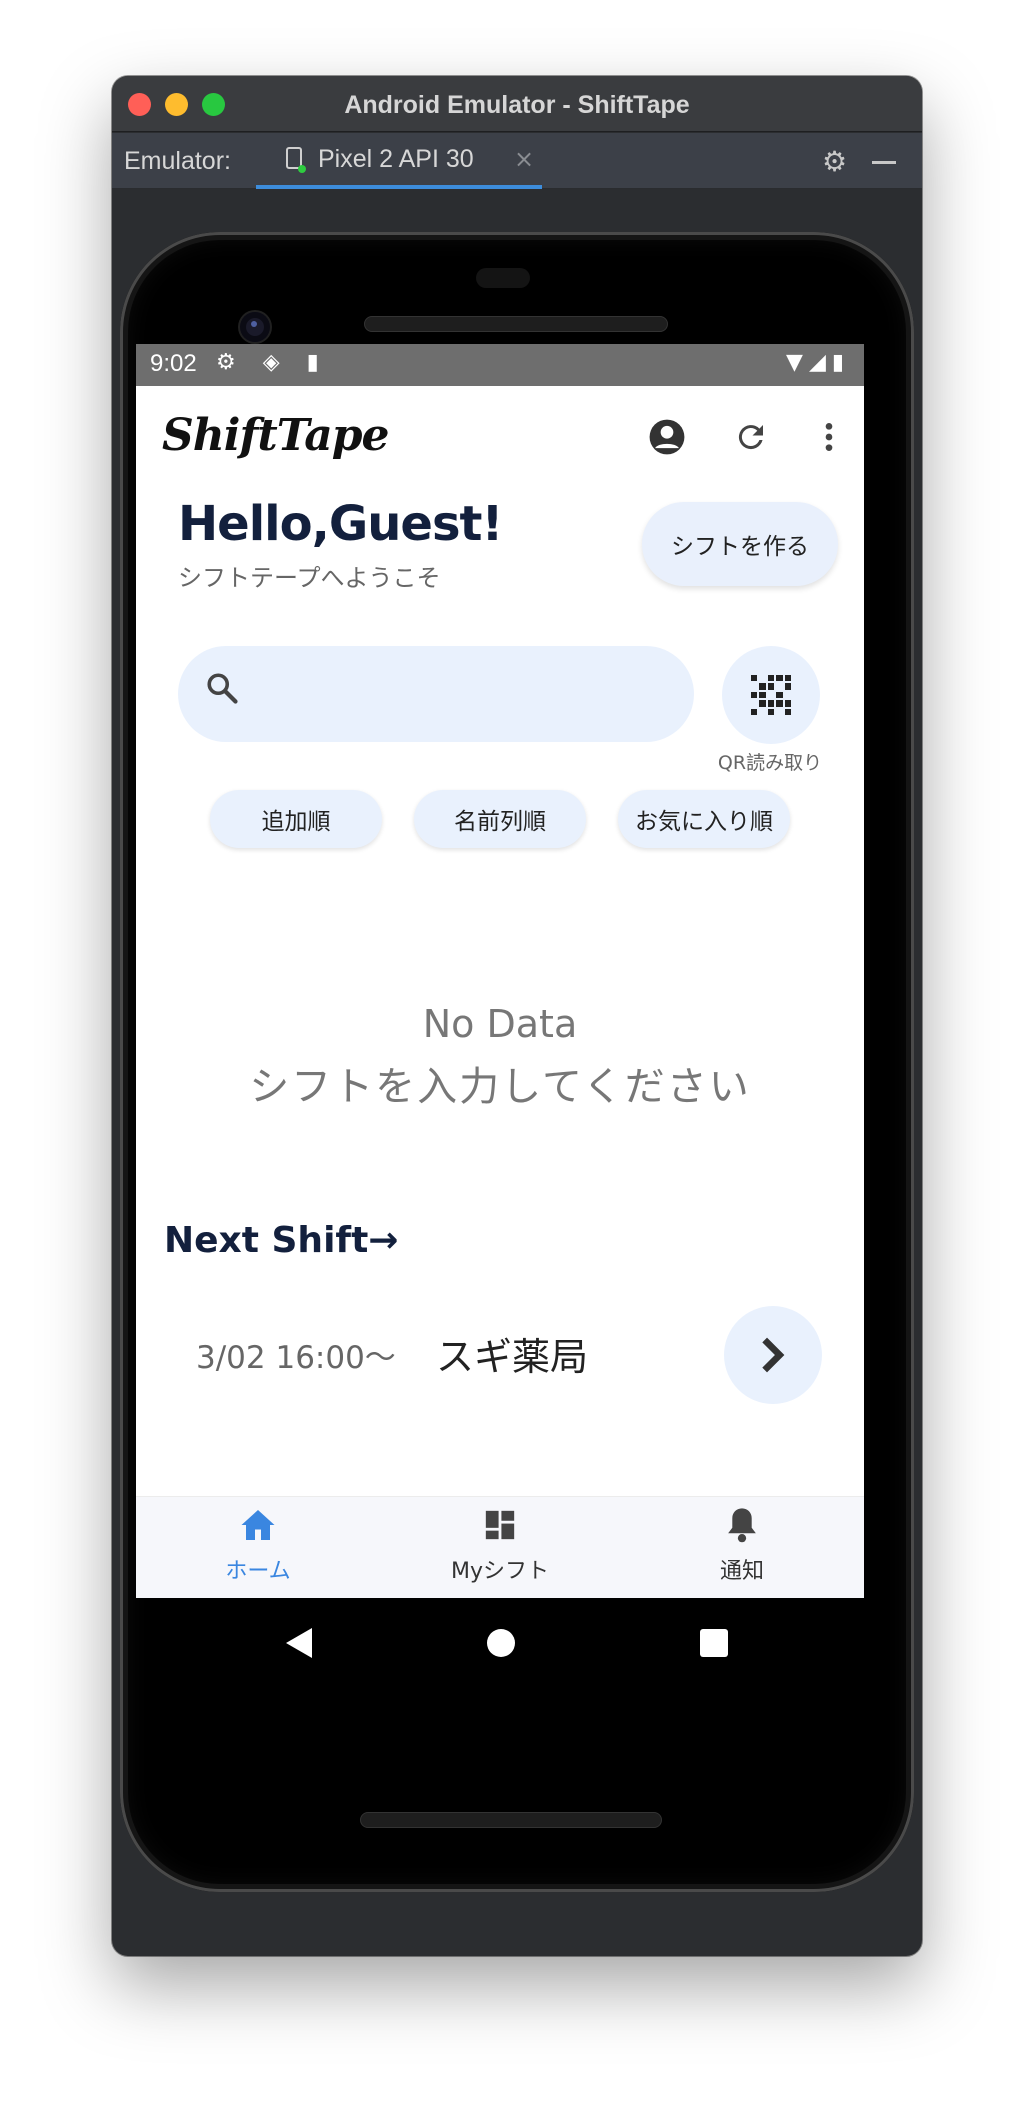 The width and height of the screenshot is (1034, 2102). I want to click on settings-gear-icon: ⚙, so click(834, 161).